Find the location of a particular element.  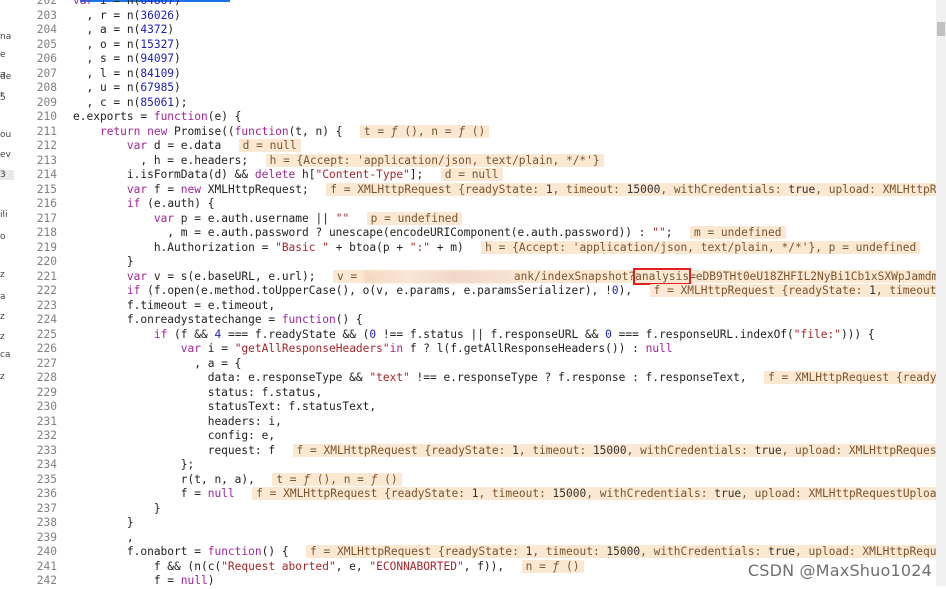

line-number: 205 is located at coordinates (32, 45).